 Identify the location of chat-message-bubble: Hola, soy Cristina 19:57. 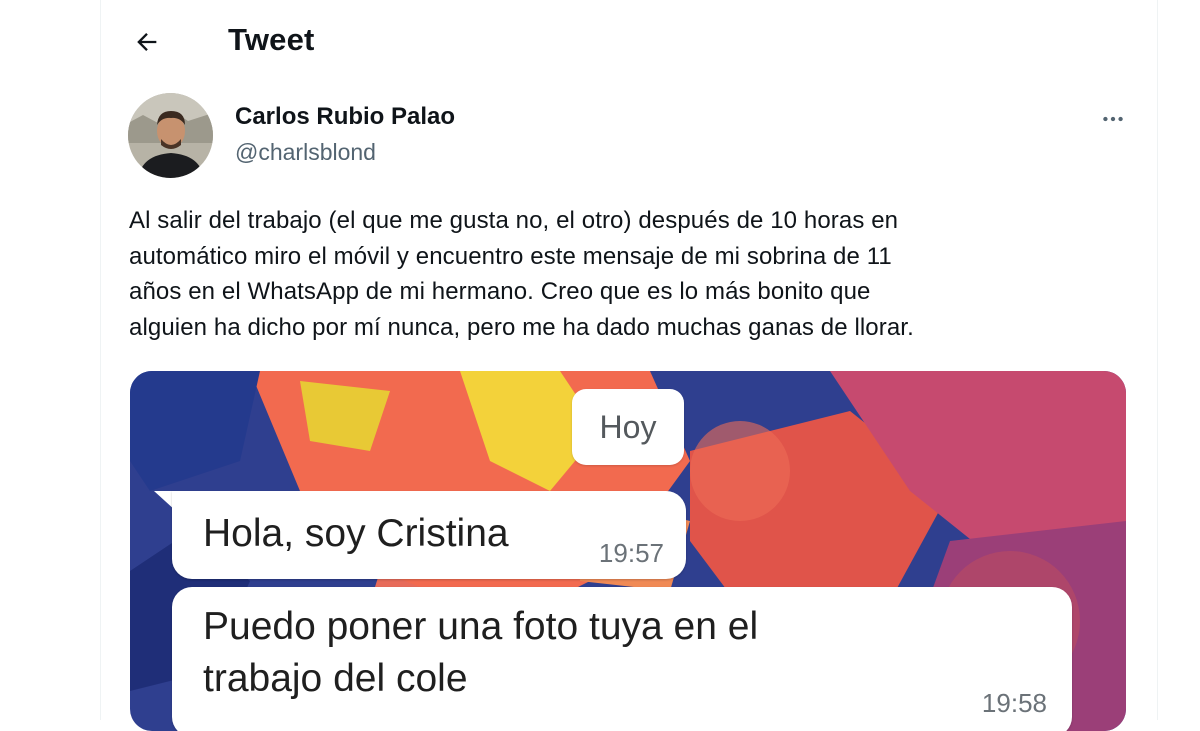
(429, 535).